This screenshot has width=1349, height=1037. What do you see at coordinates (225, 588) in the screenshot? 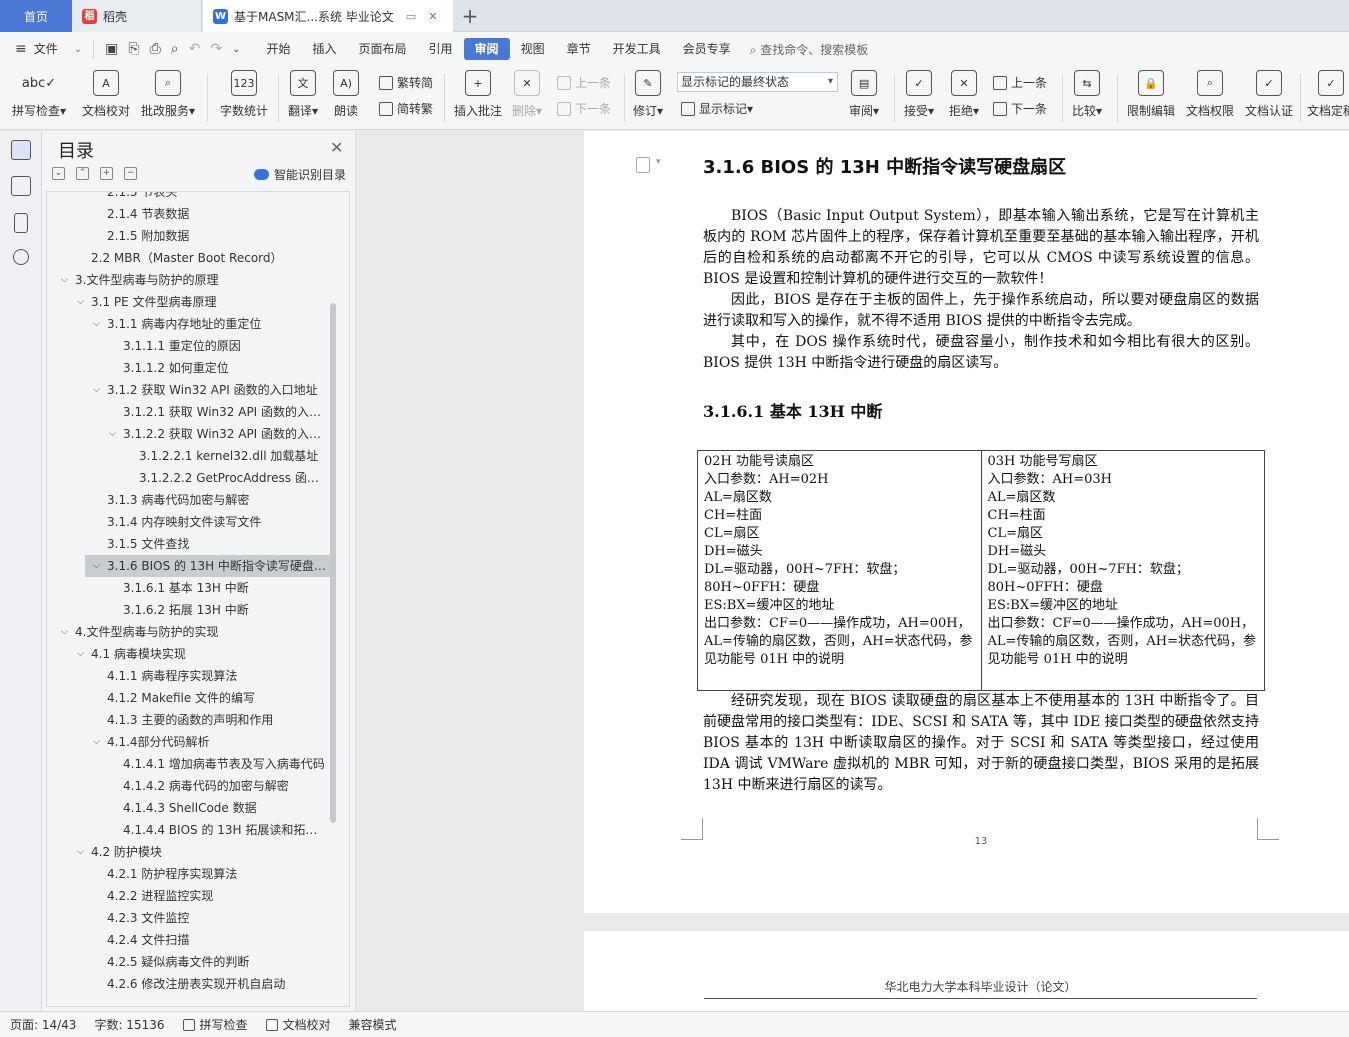
I see `toc-item: 3.1.6.1 基本 13H 中断` at bounding box center [225, 588].